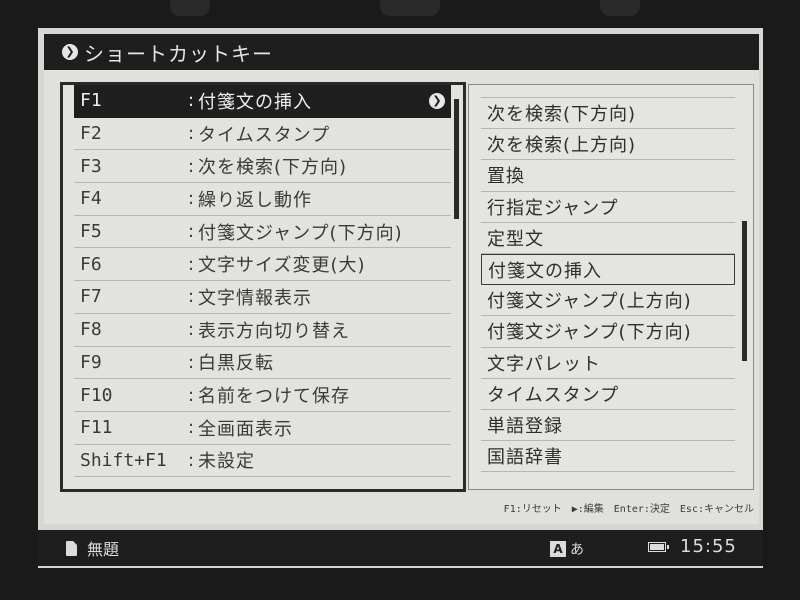 The width and height of the screenshot is (800, 600). I want to click on shortcut-action: 表示方向切り替え, so click(274, 331).